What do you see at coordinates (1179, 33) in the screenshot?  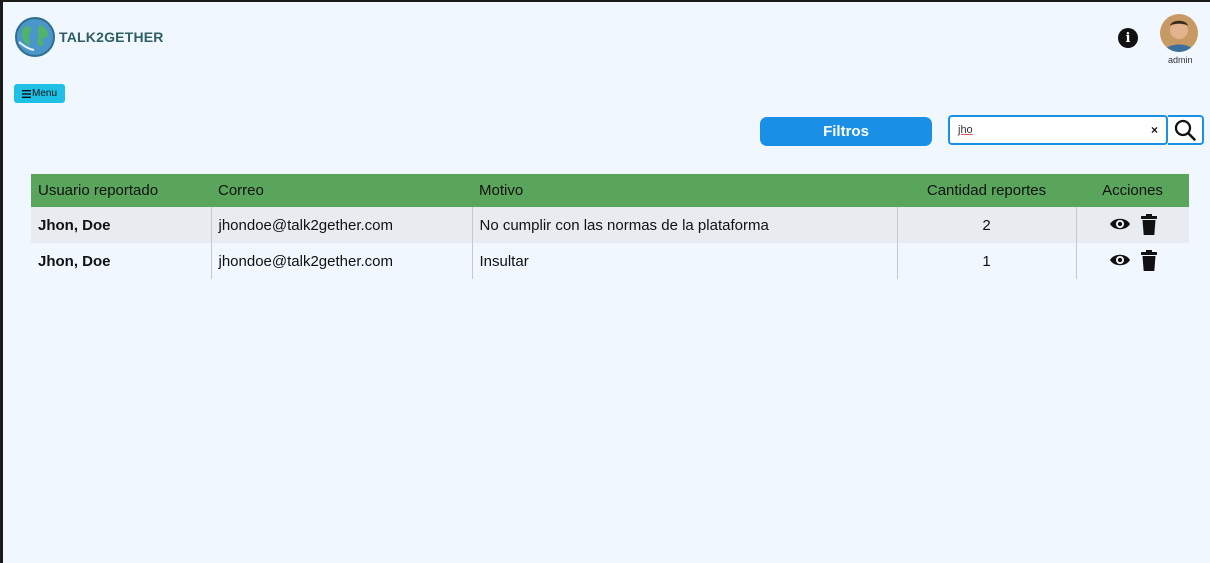 I see `avatar` at bounding box center [1179, 33].